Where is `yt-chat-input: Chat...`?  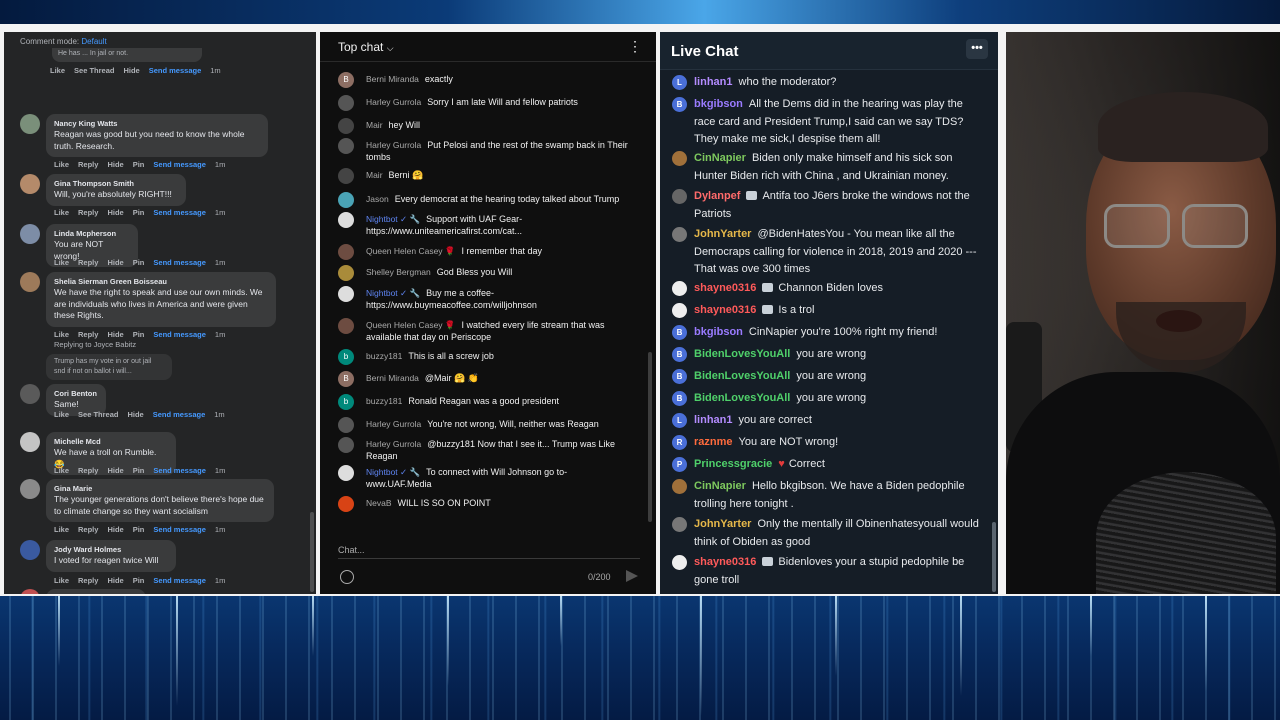 yt-chat-input: Chat... is located at coordinates (351, 550).